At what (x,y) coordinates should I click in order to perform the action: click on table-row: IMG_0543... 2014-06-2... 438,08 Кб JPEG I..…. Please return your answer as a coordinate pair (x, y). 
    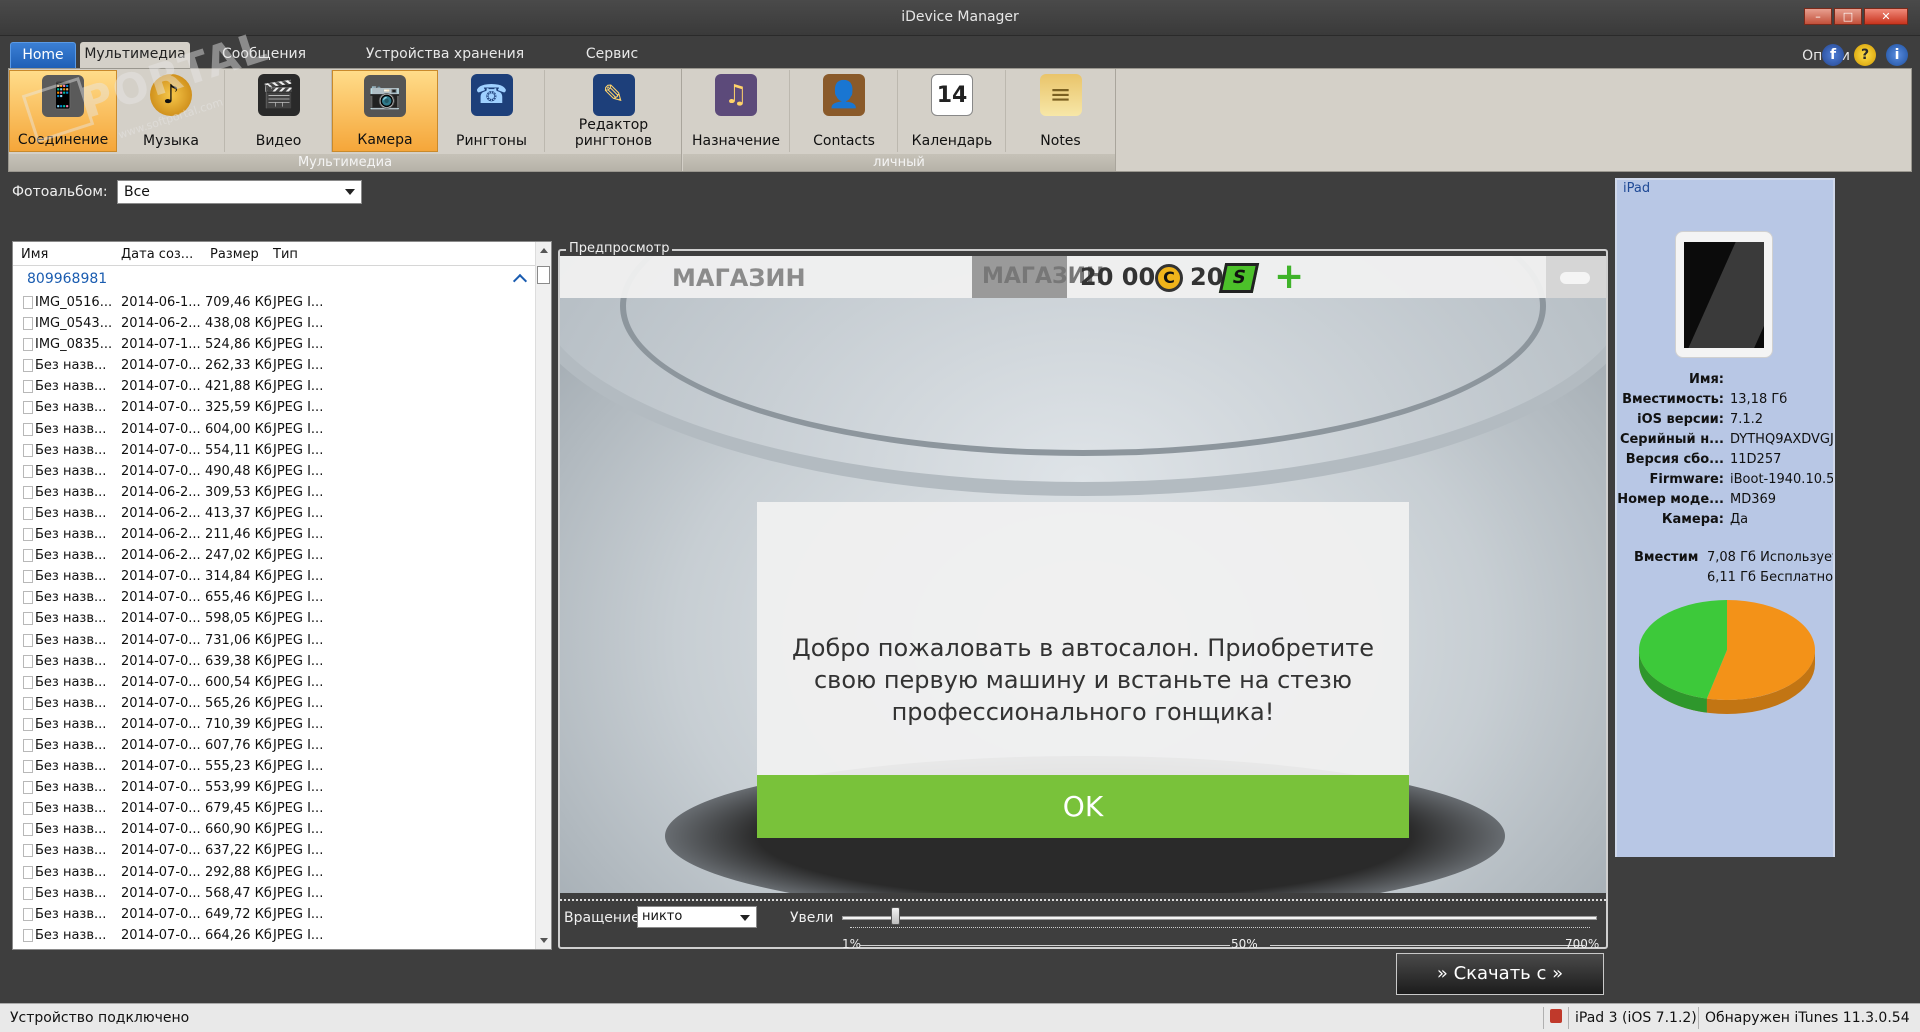
    Looking at the image, I should click on (275, 323).